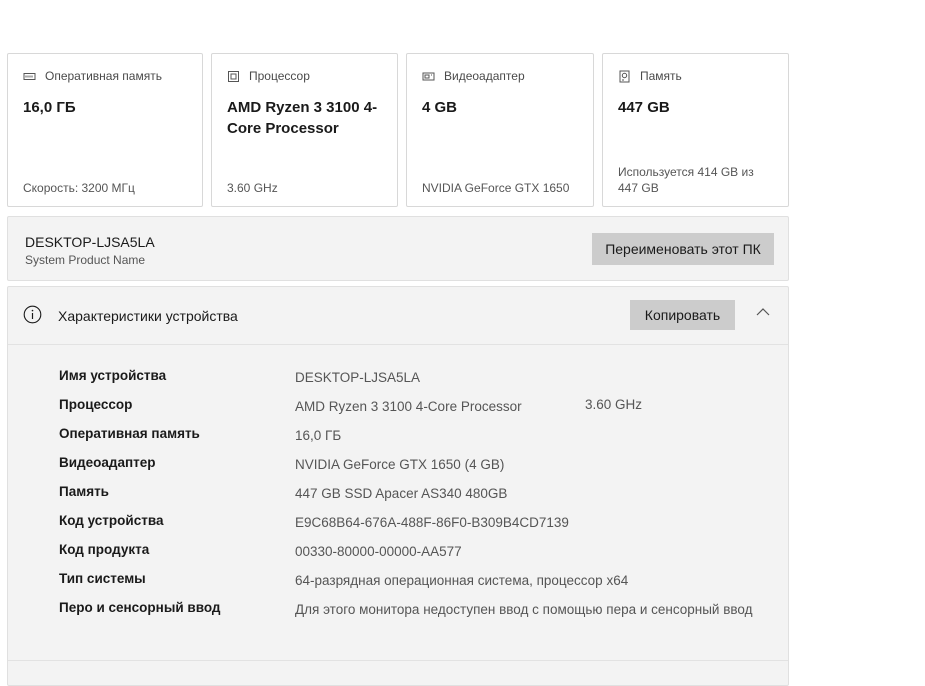 Image resolution: width=925 pixels, height=686 pixels. What do you see at coordinates (148, 316) in the screenshot?
I see `specs-title: Характеристики устройства` at bounding box center [148, 316].